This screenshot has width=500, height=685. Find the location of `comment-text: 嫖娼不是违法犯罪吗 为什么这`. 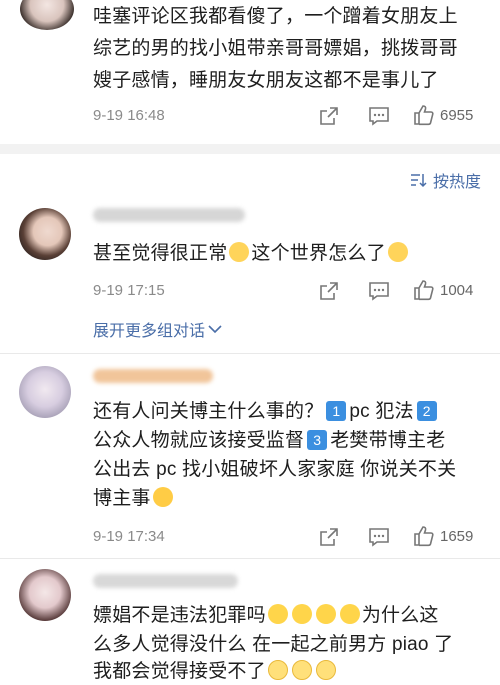

comment-text: 嫖娼不是违法犯罪吗 为什么这 is located at coordinates (266, 615).